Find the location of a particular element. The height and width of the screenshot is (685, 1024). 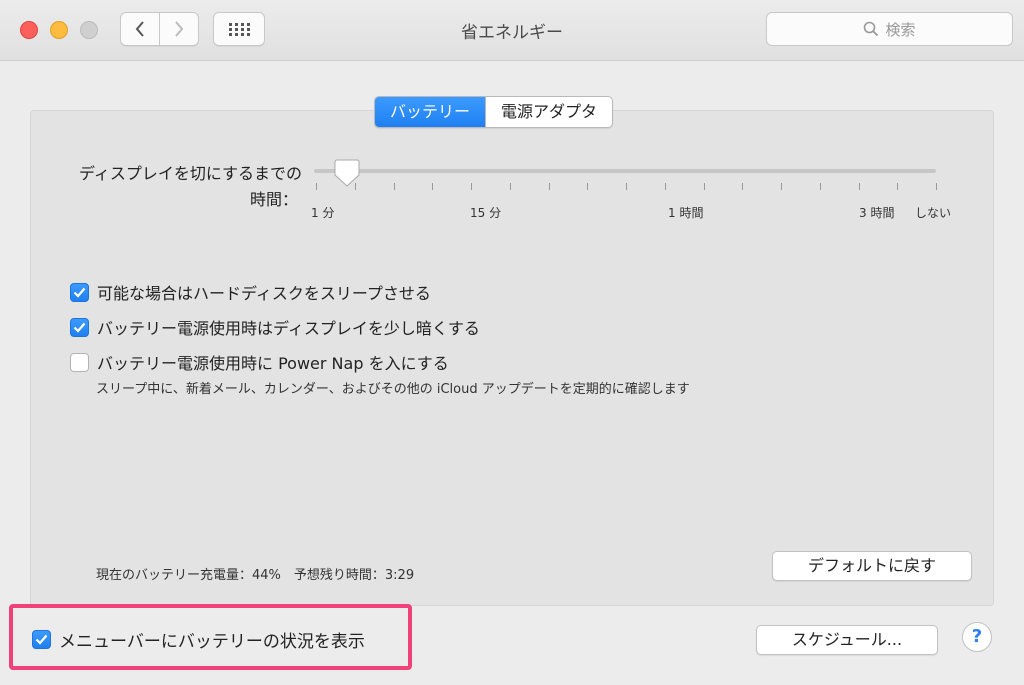

show-battery-status-option: メニューバーにバッテリーの状況を表示 is located at coordinates (198, 639).